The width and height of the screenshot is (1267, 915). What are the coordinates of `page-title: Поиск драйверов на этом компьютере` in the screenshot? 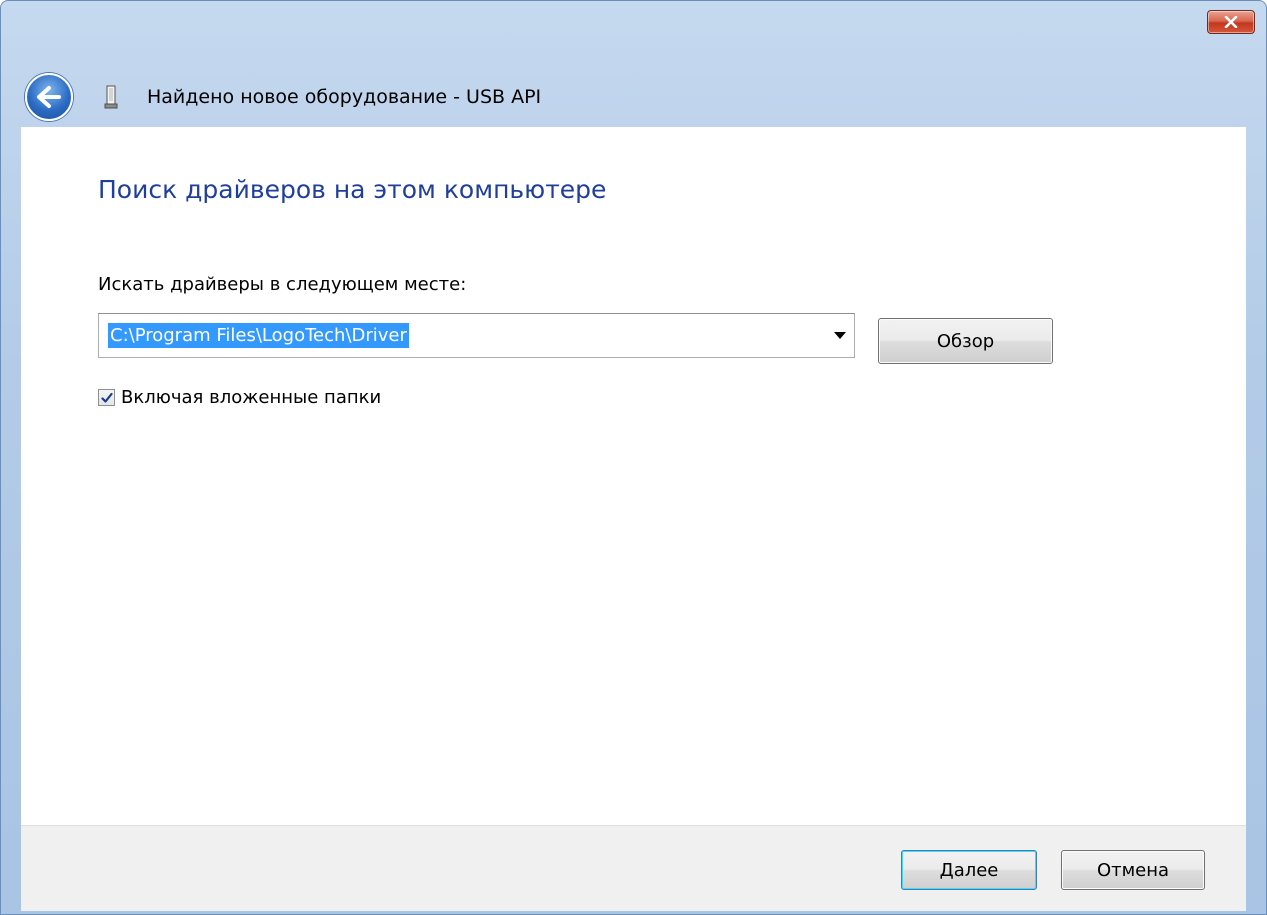 It's located at (352, 189).